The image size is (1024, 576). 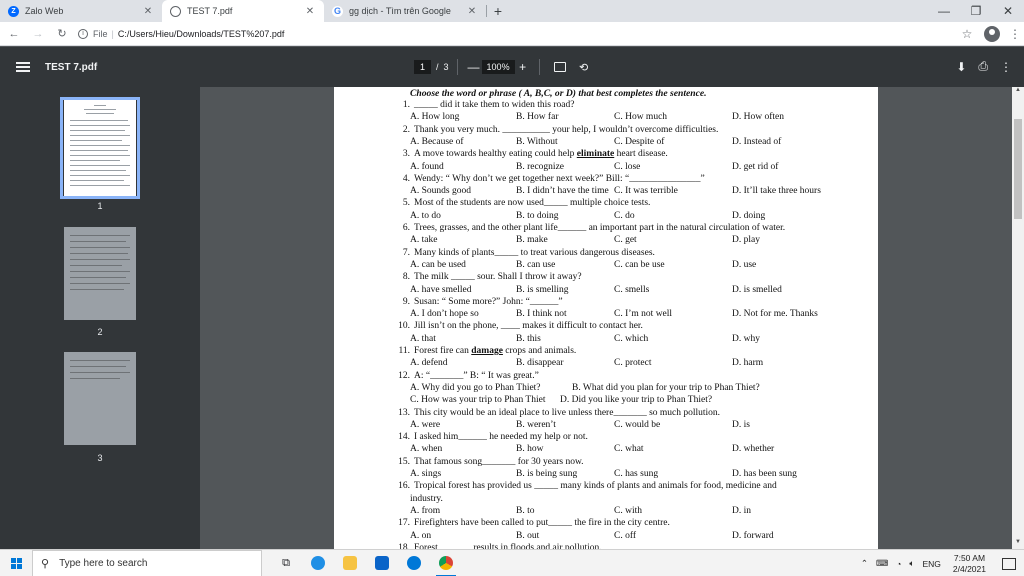 What do you see at coordinates (562, 191) in the screenshot?
I see `answer-option: B. I didn’t have the time` at bounding box center [562, 191].